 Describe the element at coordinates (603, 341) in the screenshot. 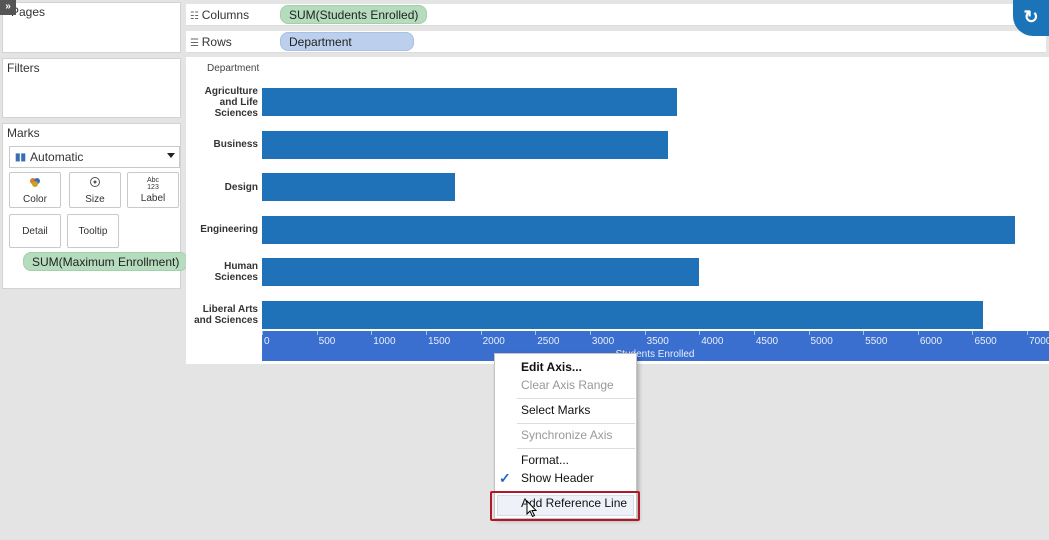

I see `x-tick-label: 3000` at that location.